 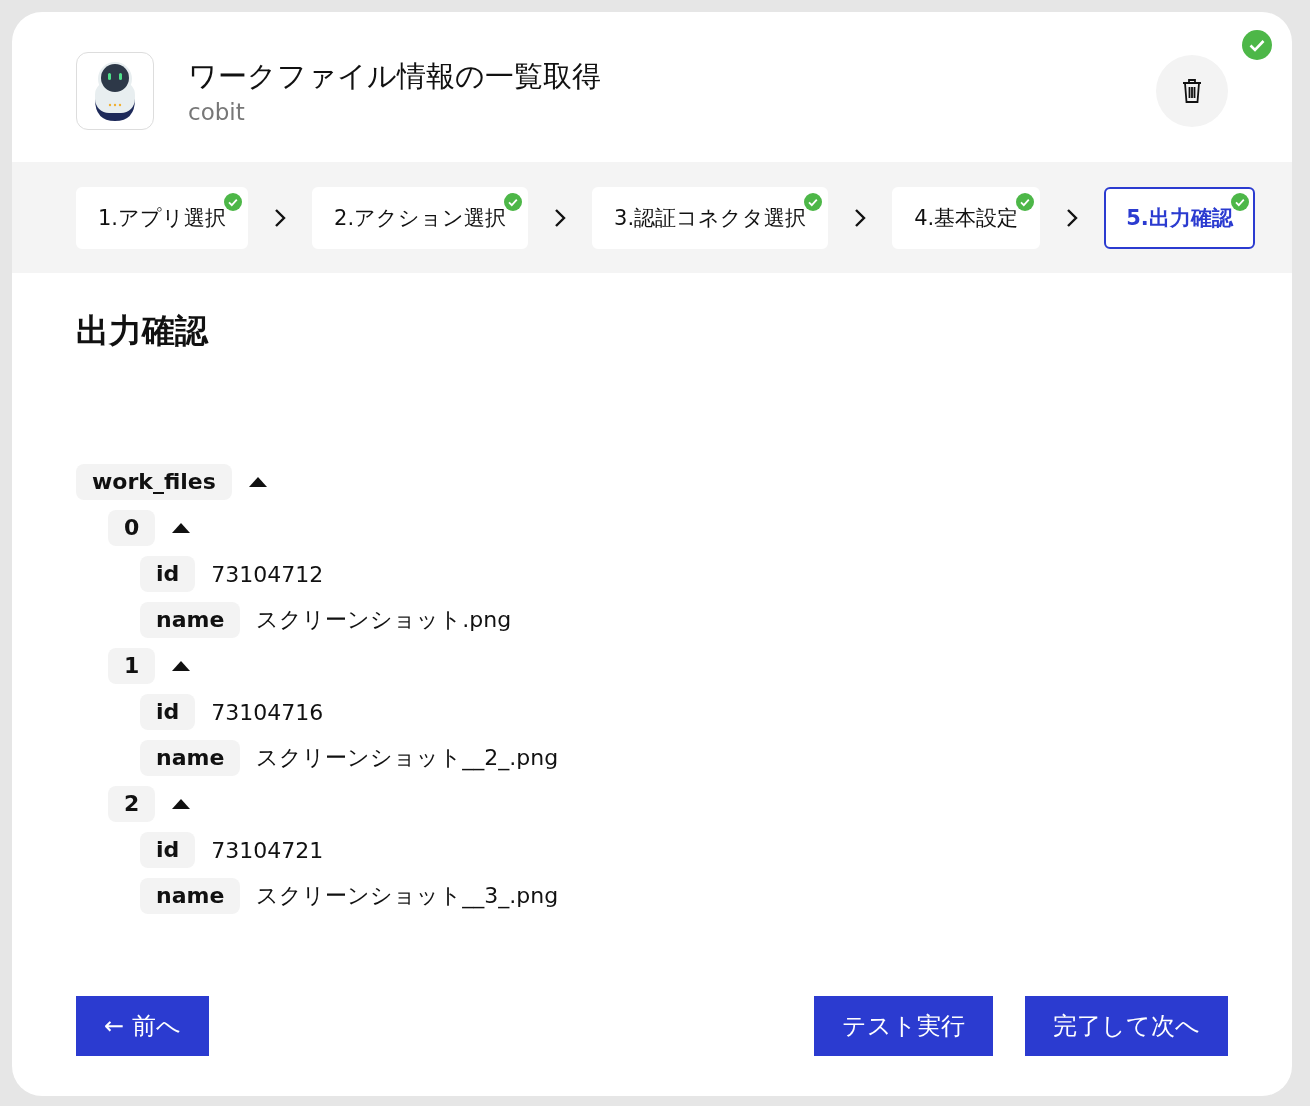 I want to click on output-key: work_files, so click(x=154, y=482).